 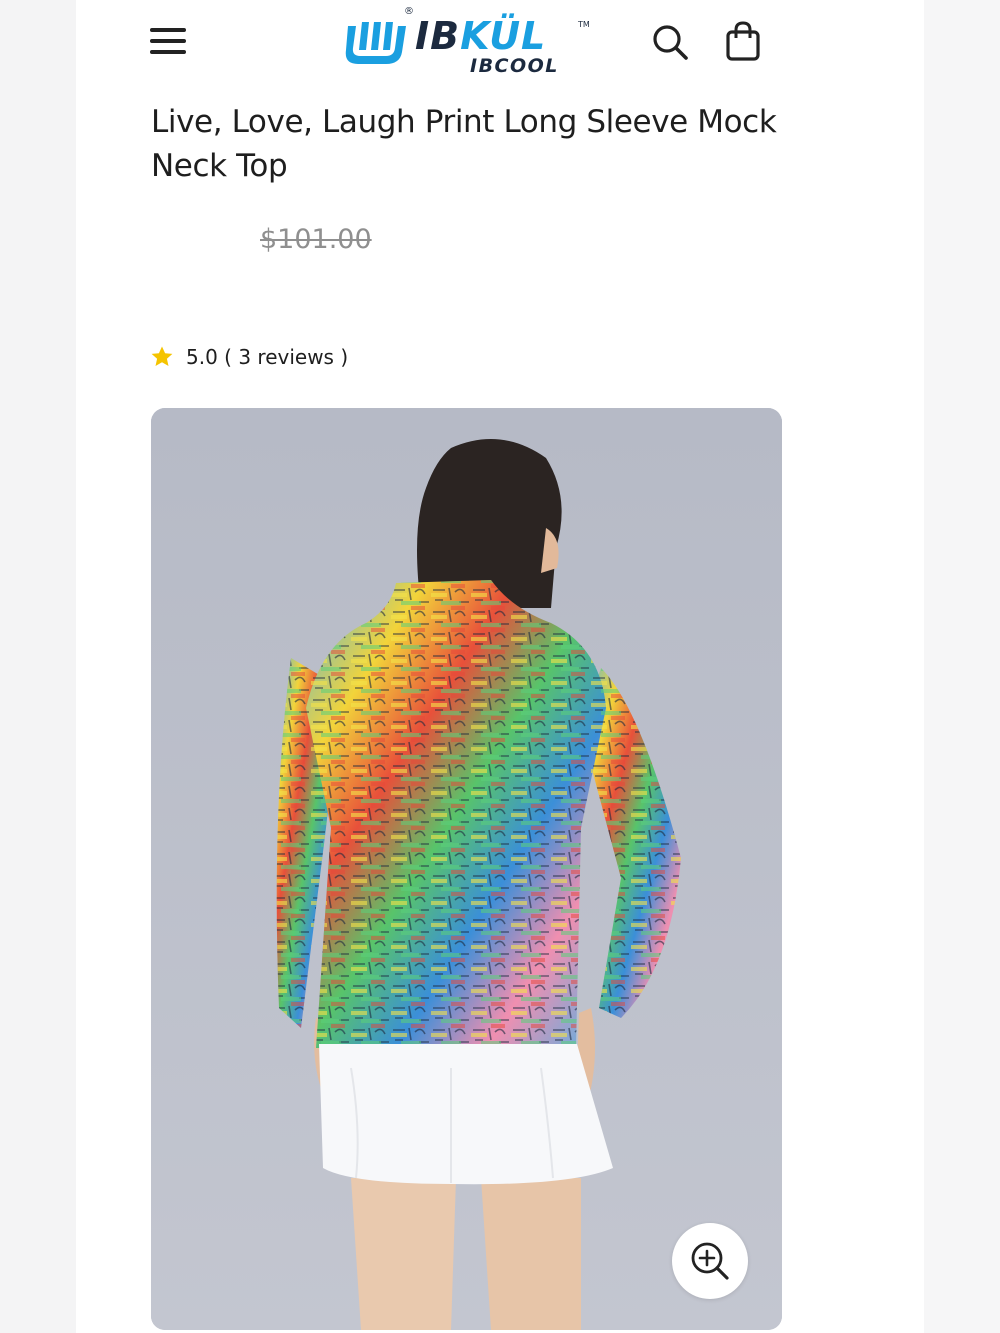 I want to click on hamburger-menu-icon, so click(x=168, y=41).